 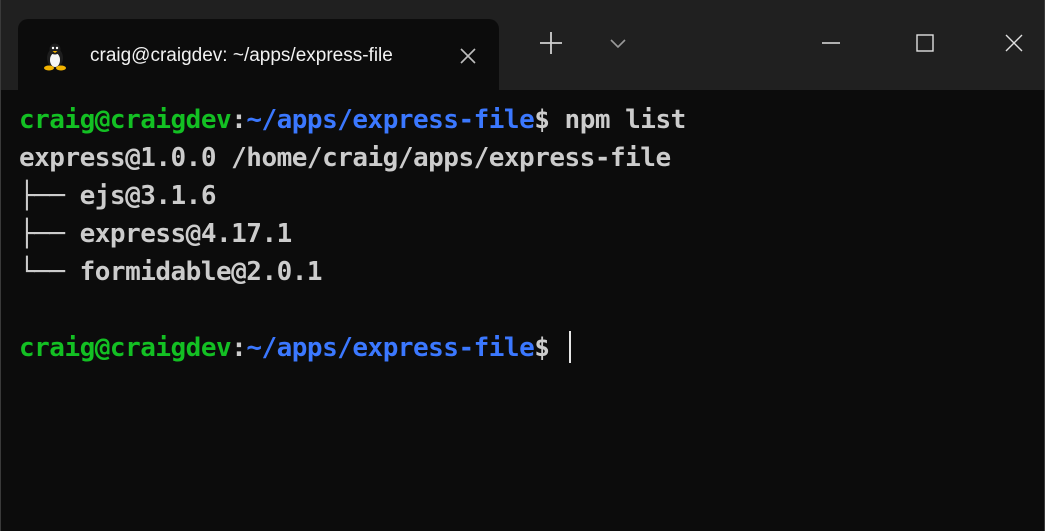 I want to click on output-line: ├── ejs@3.1.6, so click(x=118, y=196).